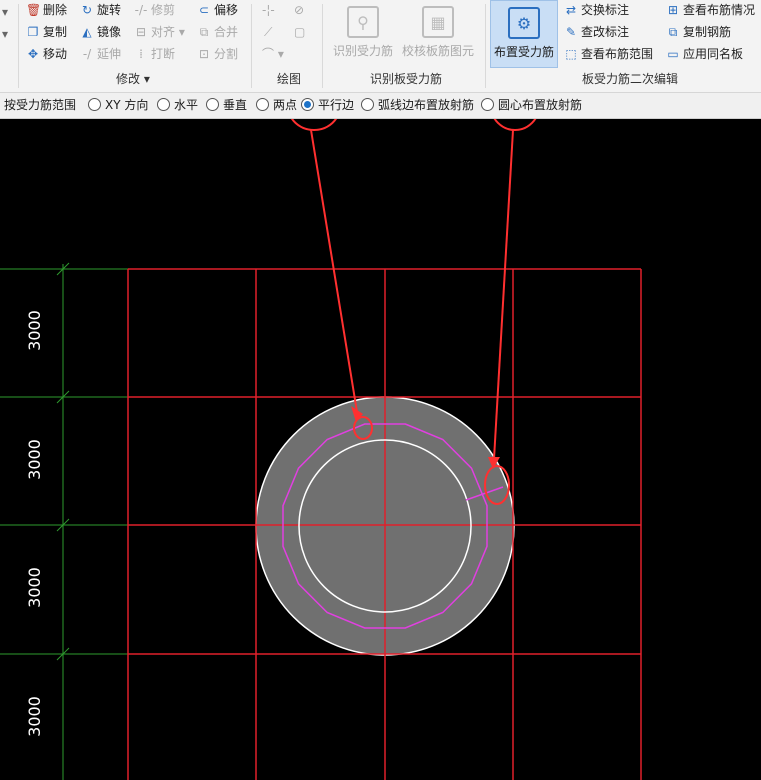 The width and height of the screenshot is (761, 780). What do you see at coordinates (40, 105) in the screenshot?
I see `options-bar-label: 按受力筋范围` at bounding box center [40, 105].